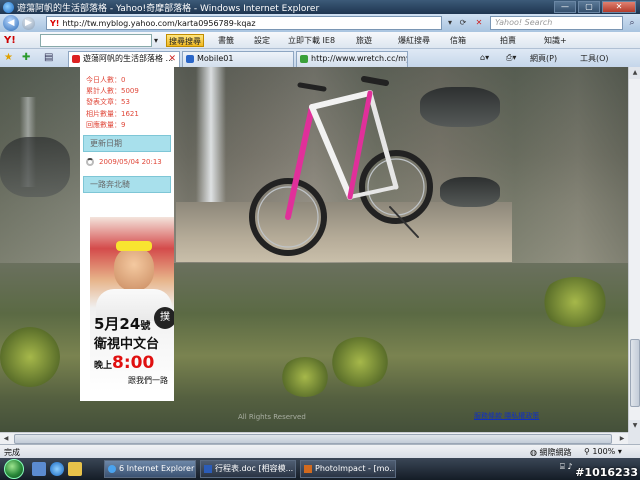 This screenshot has height=480, width=640. Describe the element at coordinates (551, 452) in the screenshot. I see `zone-indicator: ◍ 網際網路` at that location.